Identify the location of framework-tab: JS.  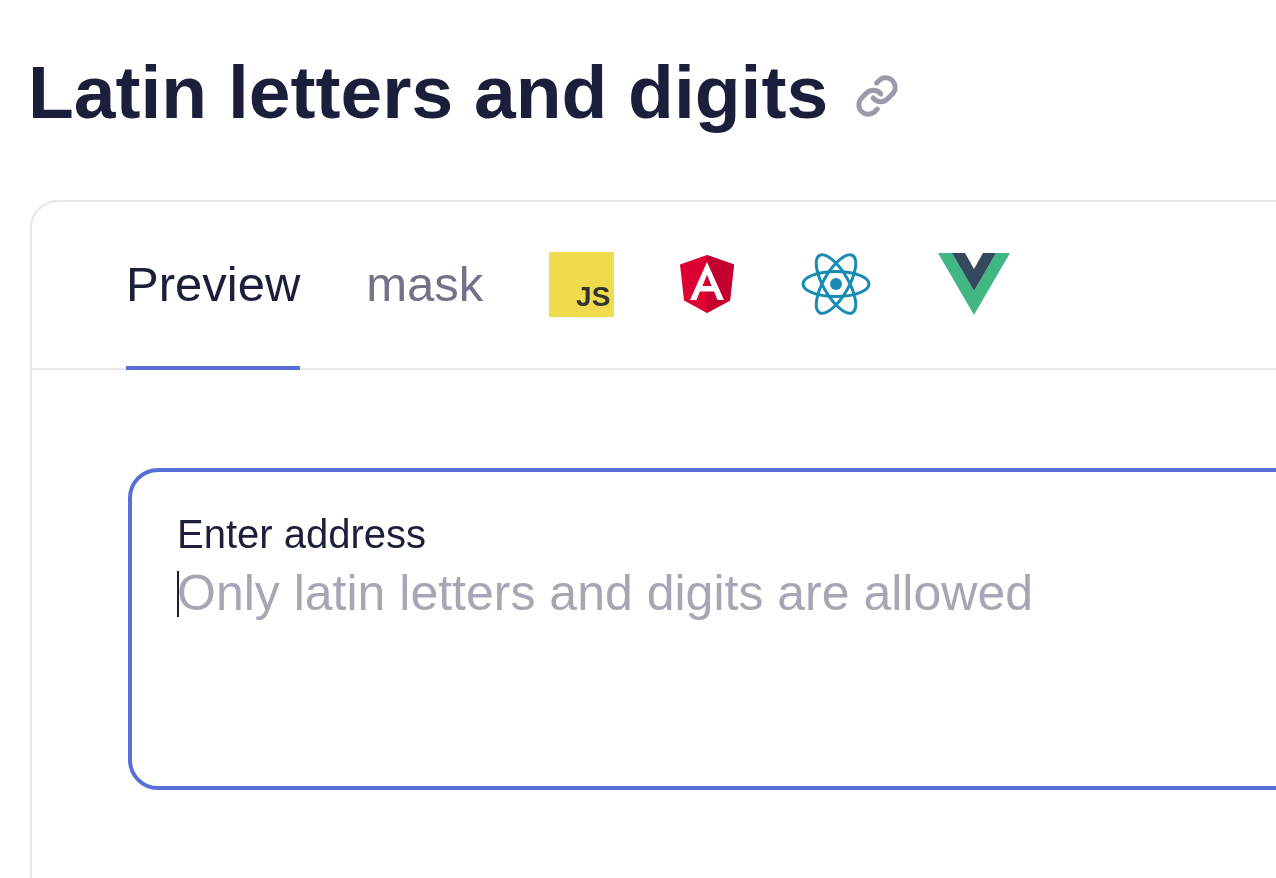
(582, 286).